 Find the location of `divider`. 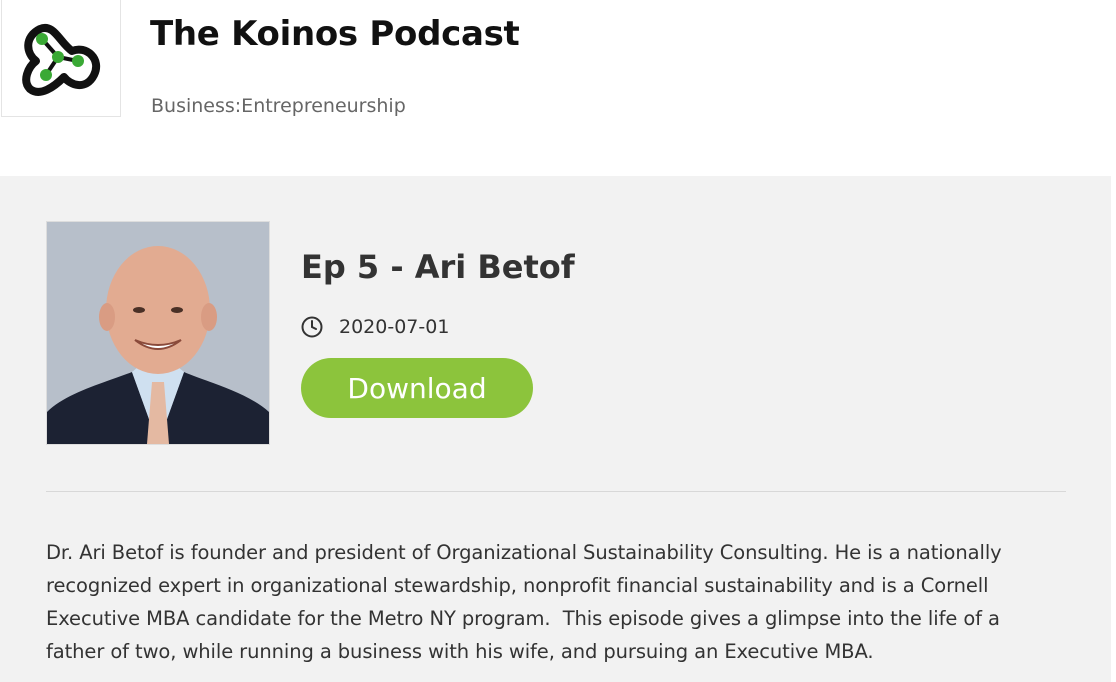

divider is located at coordinates (556, 491).